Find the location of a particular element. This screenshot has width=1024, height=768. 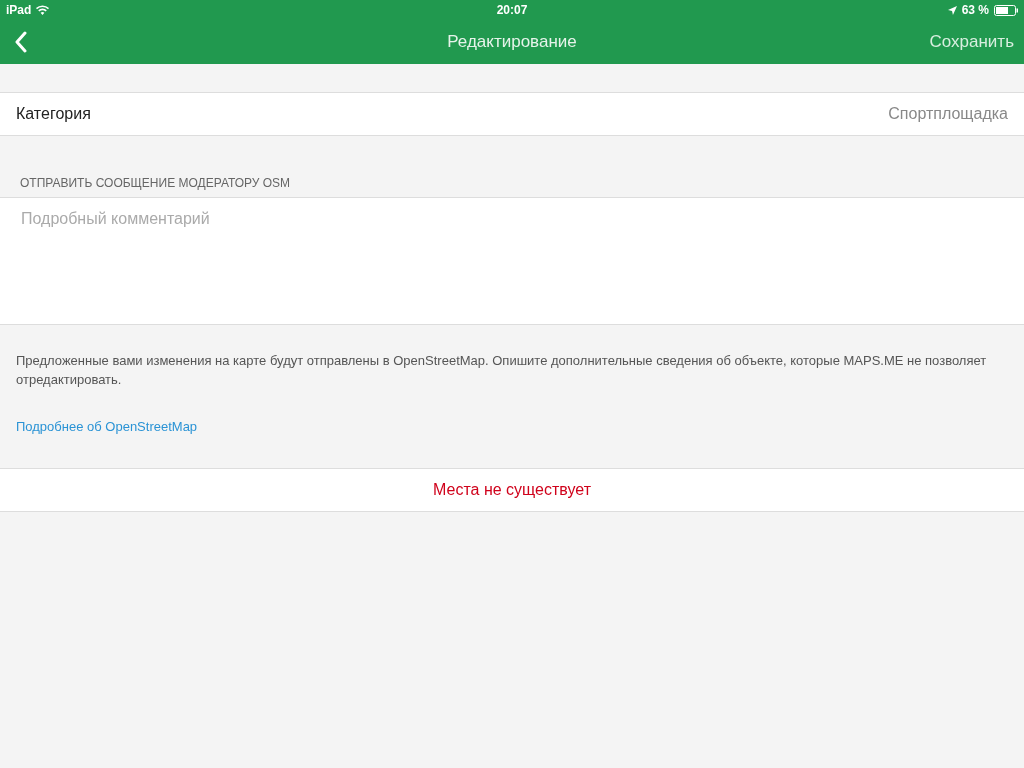

place-not-exist-button: Места не существует is located at coordinates (512, 490).